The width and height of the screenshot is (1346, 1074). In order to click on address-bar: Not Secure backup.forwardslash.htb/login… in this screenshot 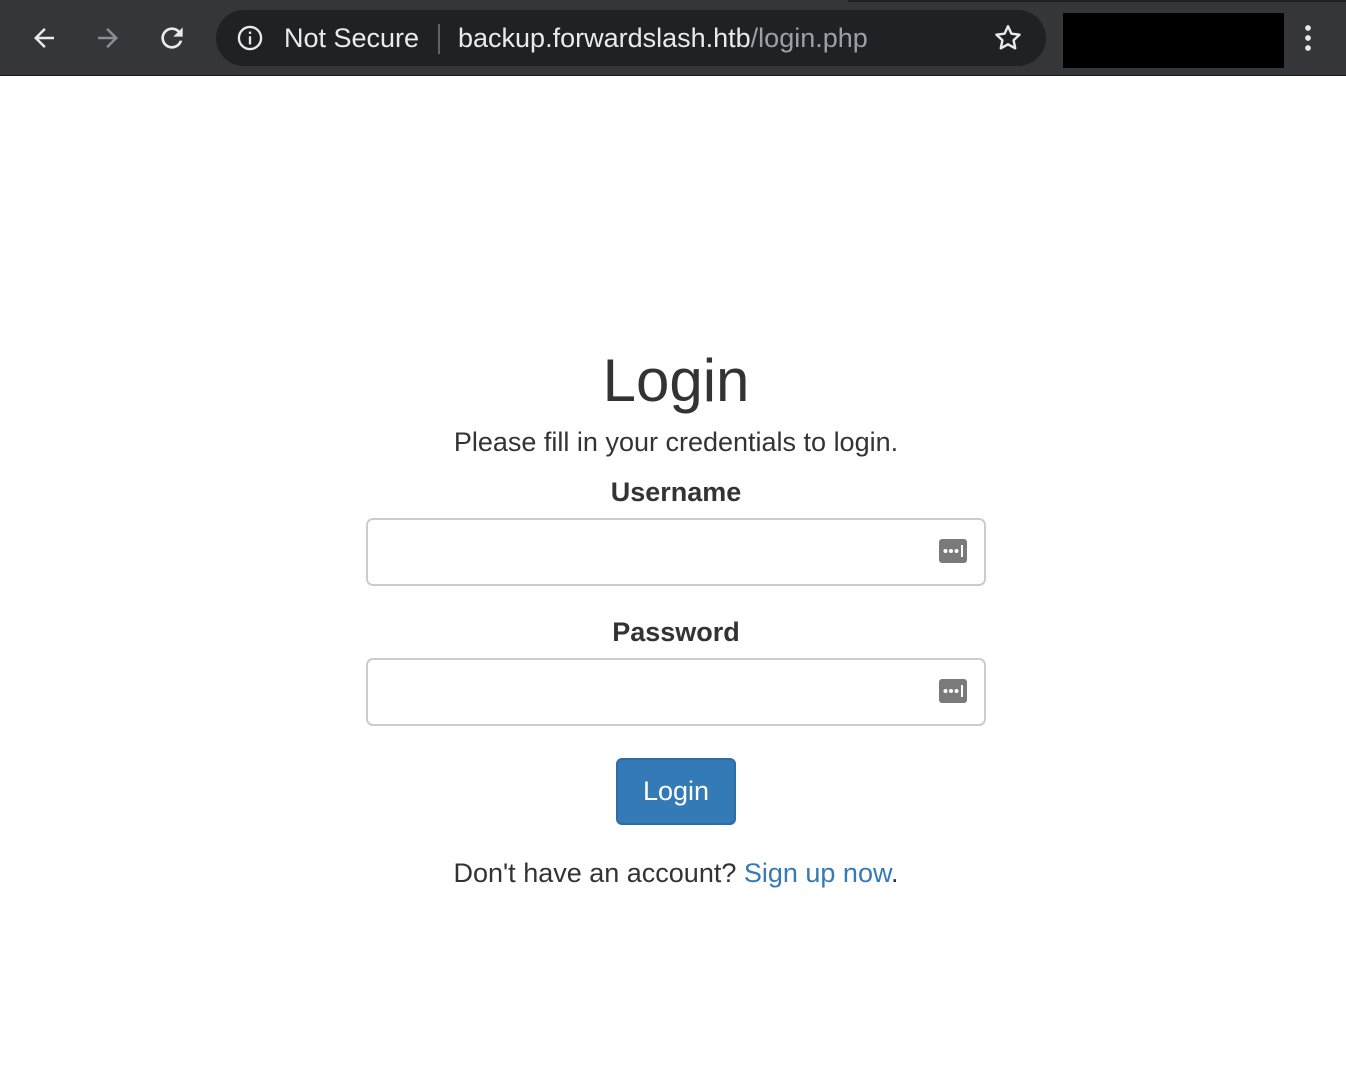, I will do `click(631, 38)`.